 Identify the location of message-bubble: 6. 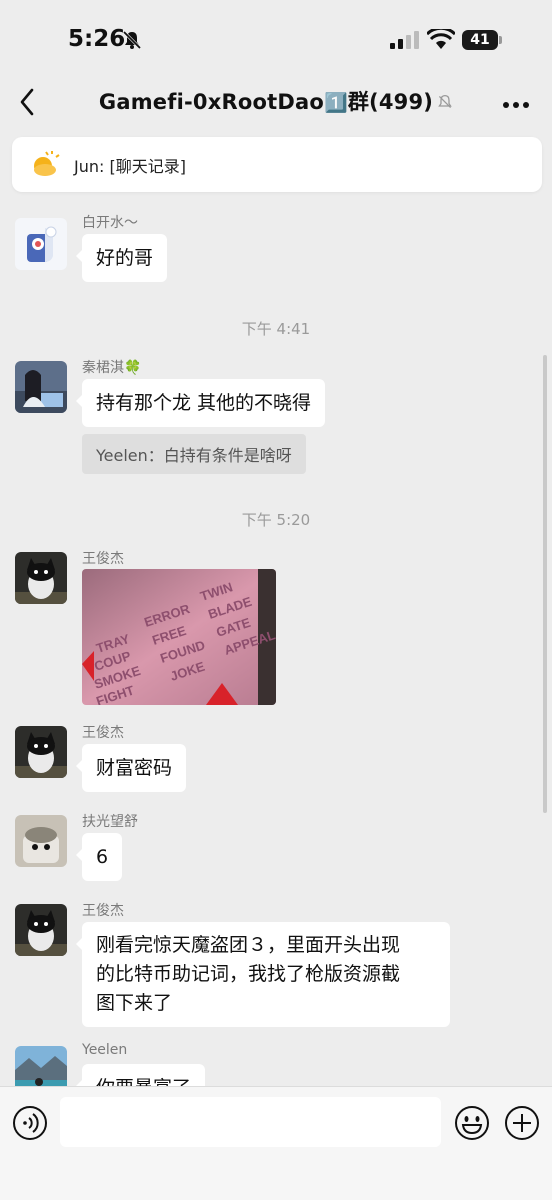
(99, 857).